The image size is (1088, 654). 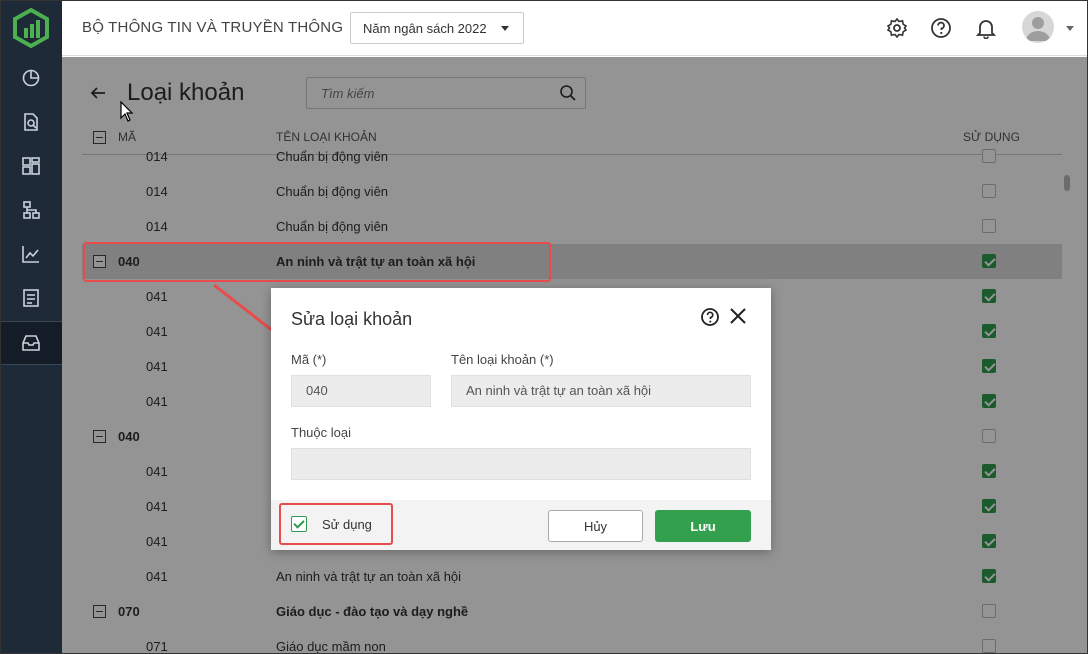 I want to click on highlight-selected-row, so click(x=317, y=262).